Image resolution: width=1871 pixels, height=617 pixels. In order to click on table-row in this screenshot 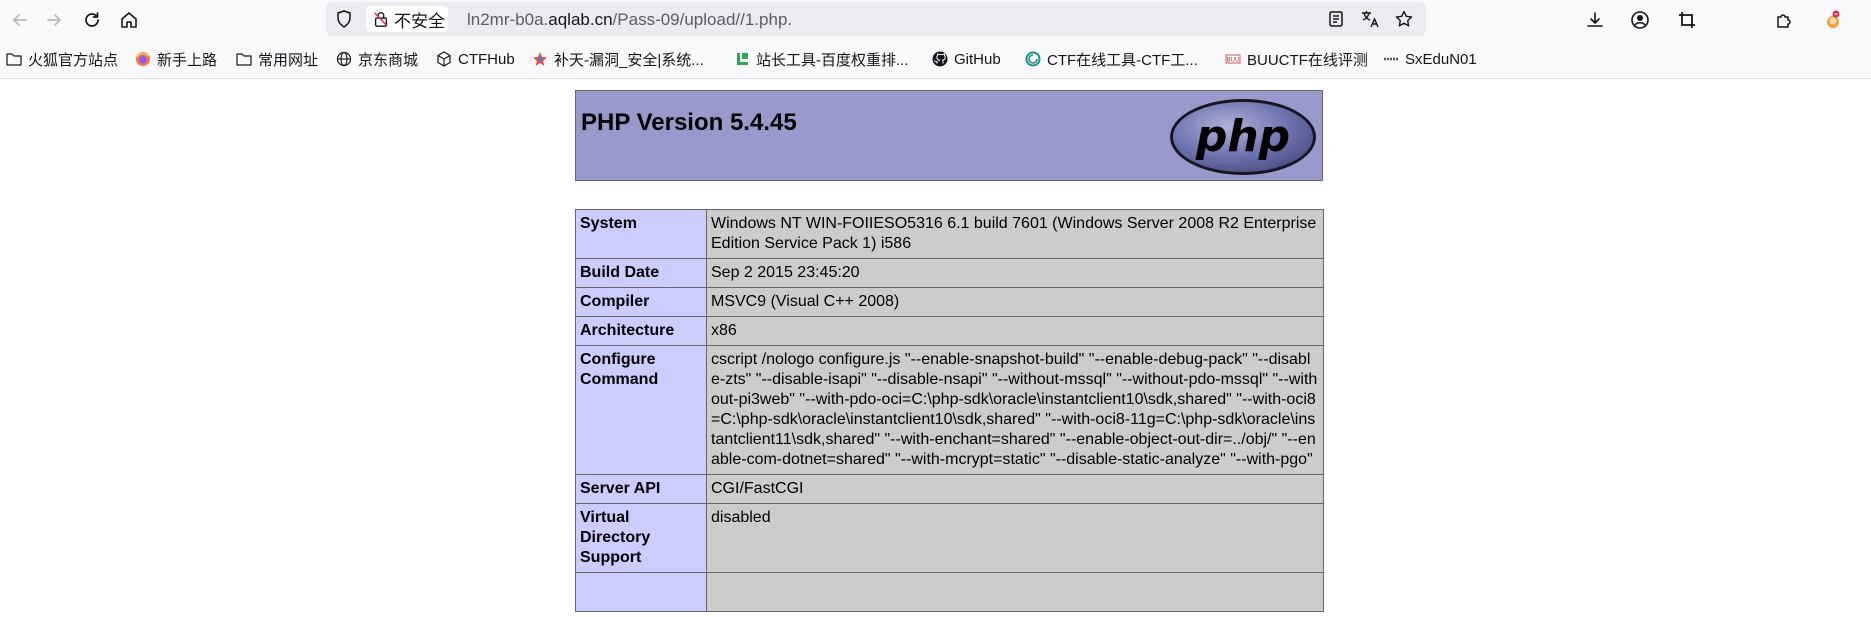, I will do `click(949, 592)`.